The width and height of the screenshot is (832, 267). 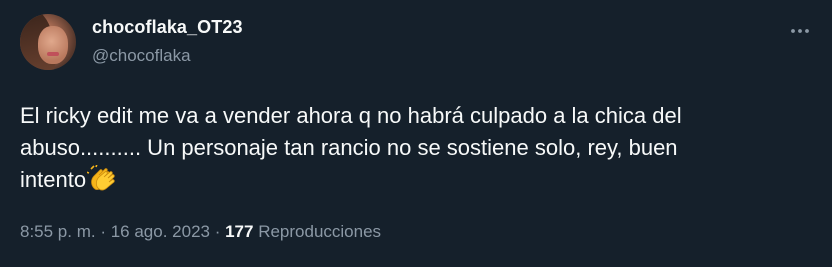 What do you see at coordinates (239, 231) in the screenshot?
I see `views-count: 177` at bounding box center [239, 231].